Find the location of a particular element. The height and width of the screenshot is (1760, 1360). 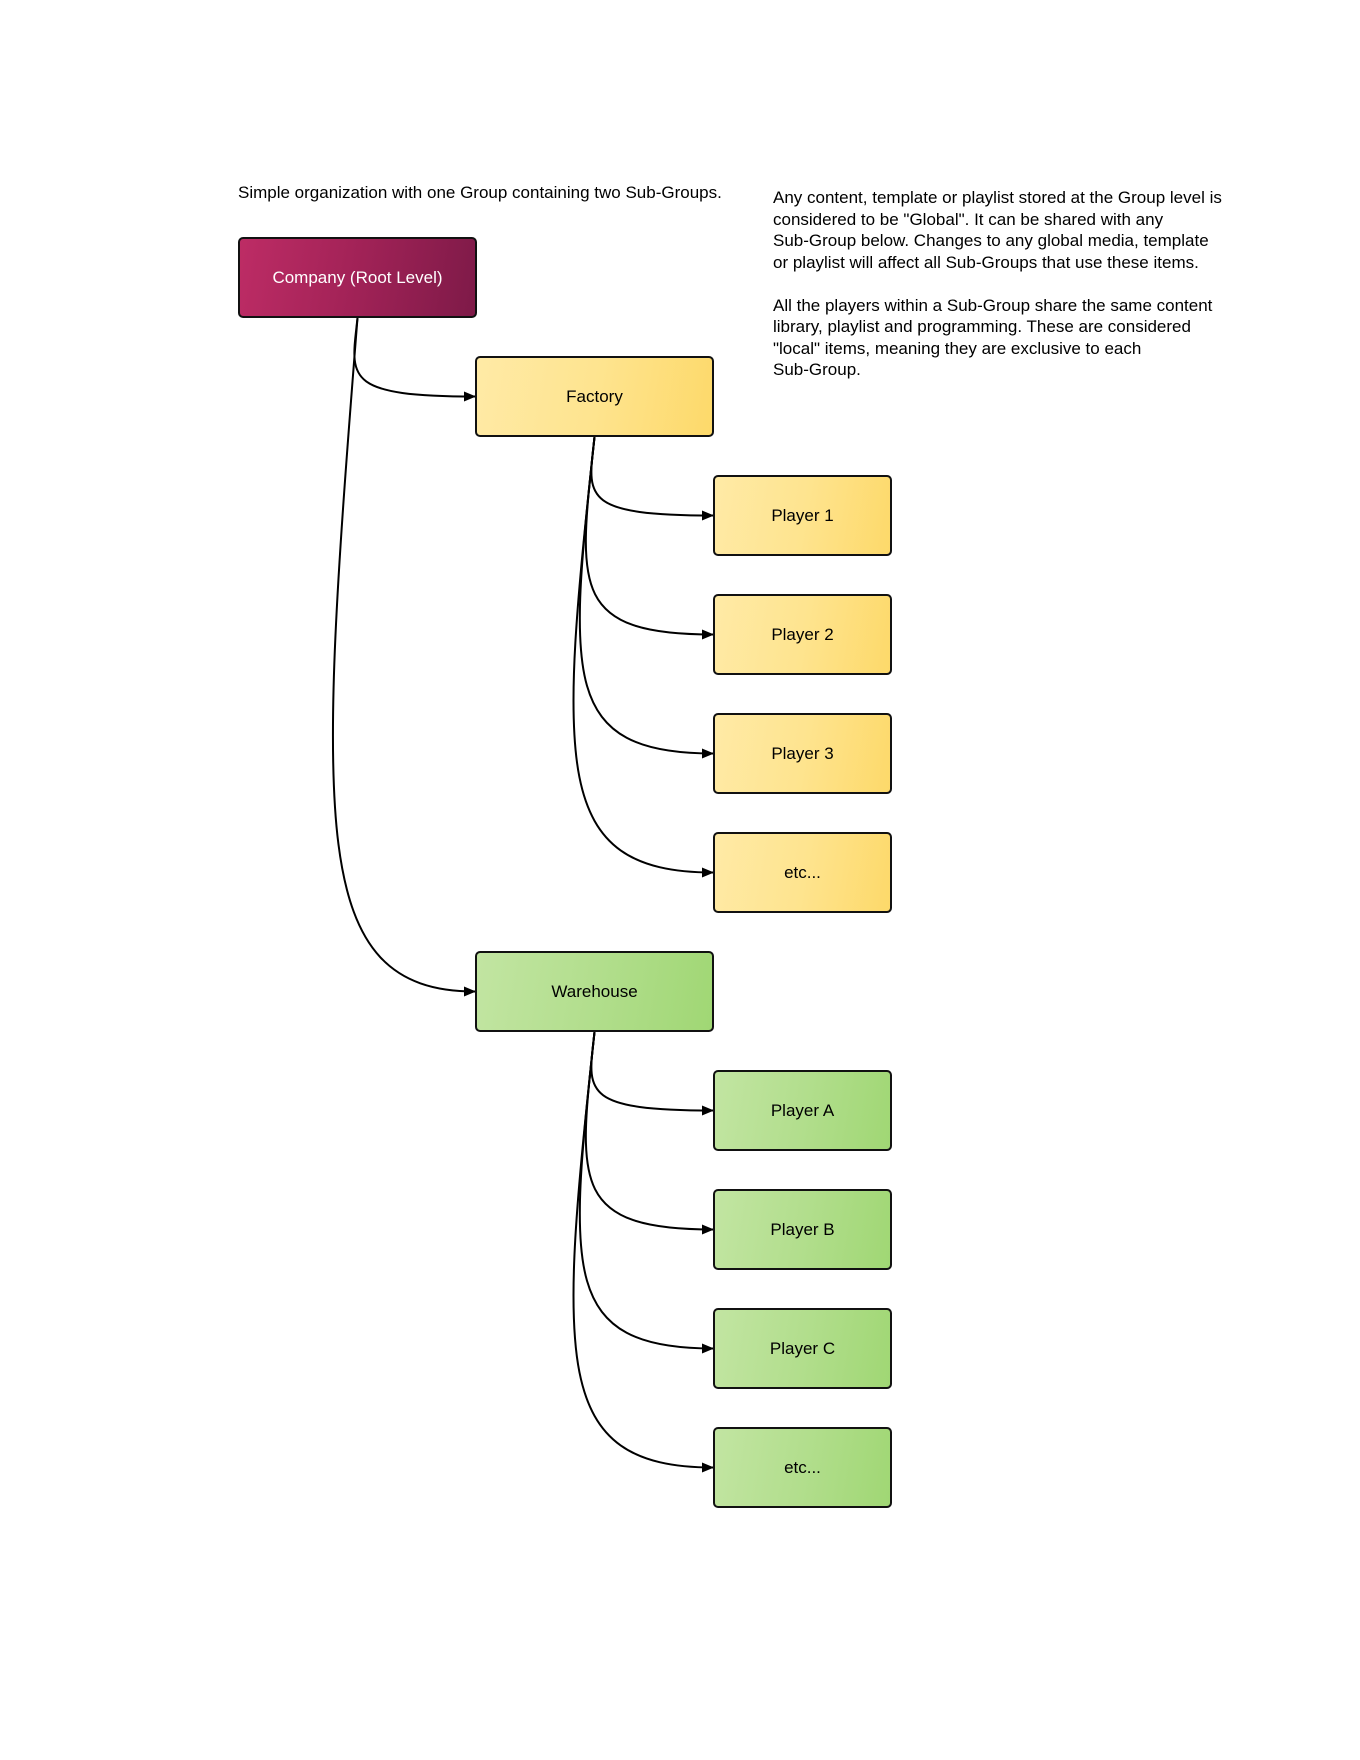

connector-company-to-factory is located at coordinates (414, 359).